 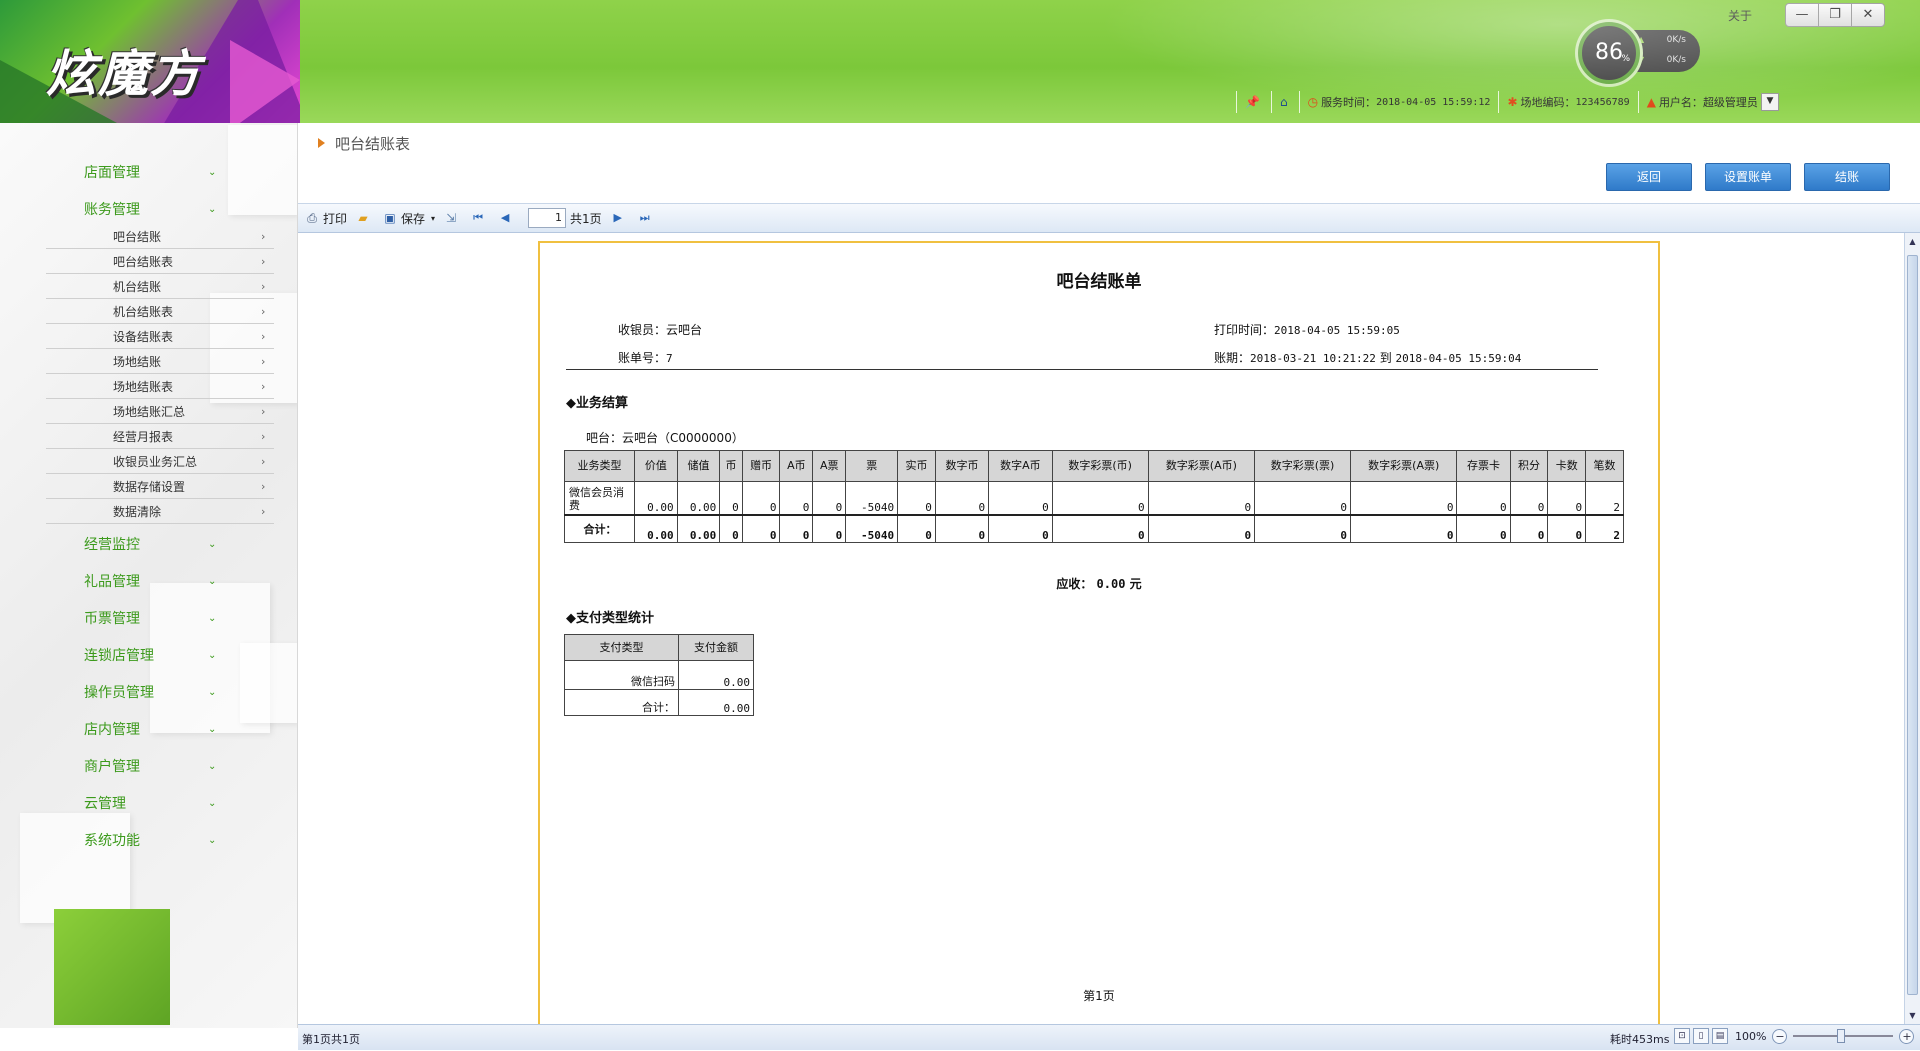 I want to click on submenu-device-checkout-report: 设备结账表 ›, so click(x=160, y=337).